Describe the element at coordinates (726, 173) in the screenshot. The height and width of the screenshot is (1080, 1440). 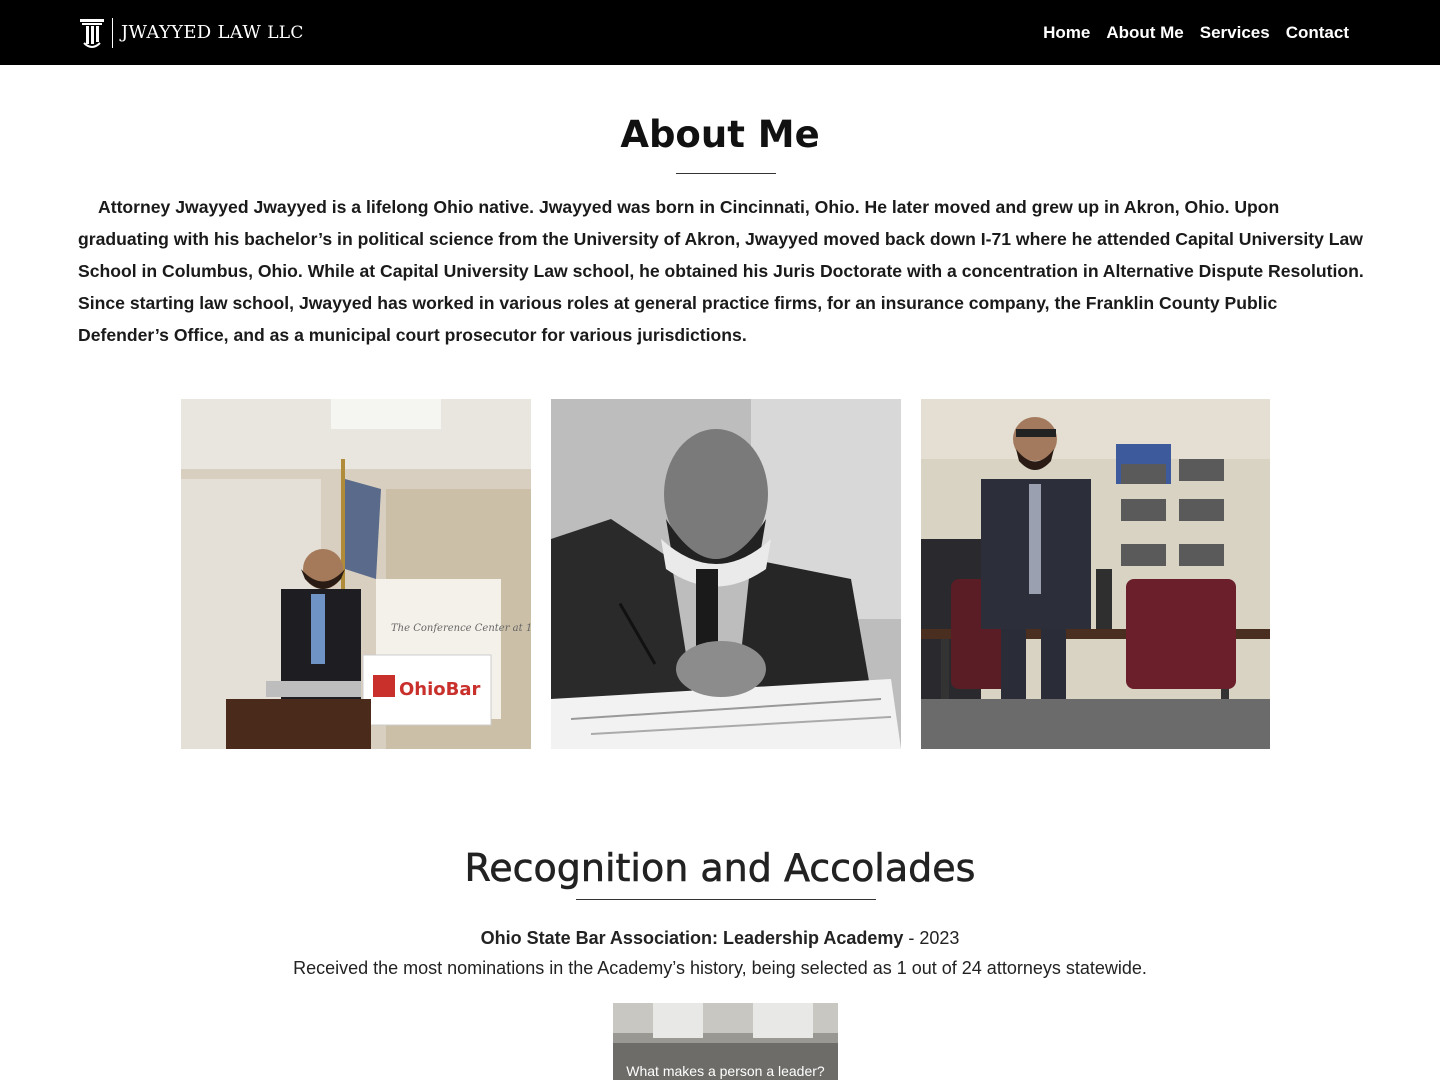
I see `about-title-divider` at that location.